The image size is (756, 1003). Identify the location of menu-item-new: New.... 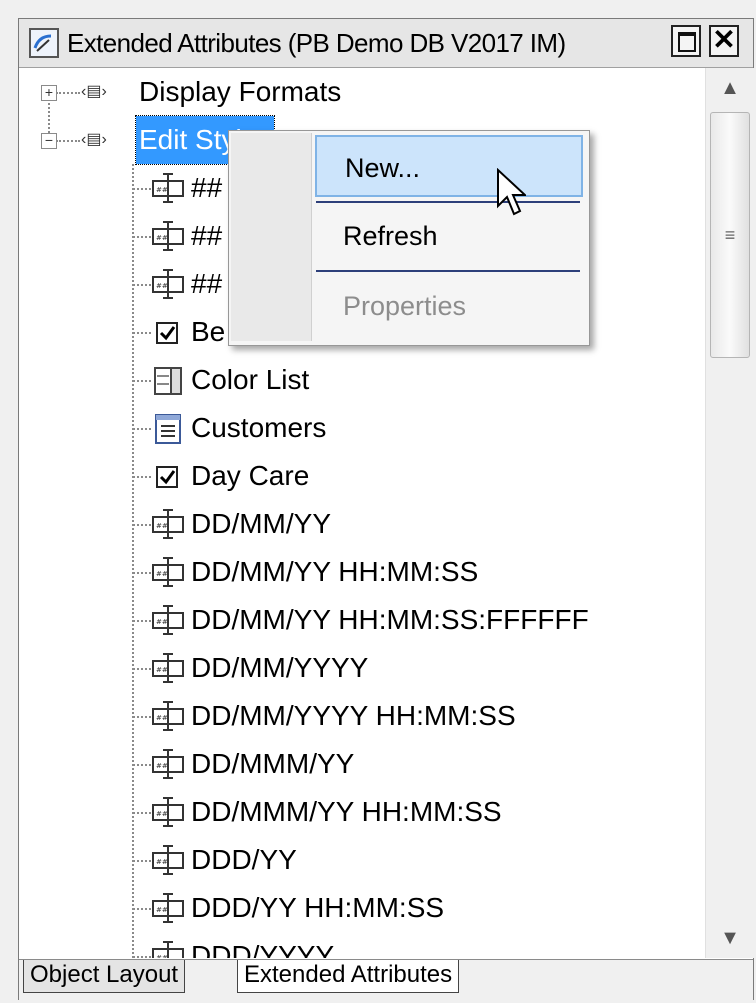
(449, 166).